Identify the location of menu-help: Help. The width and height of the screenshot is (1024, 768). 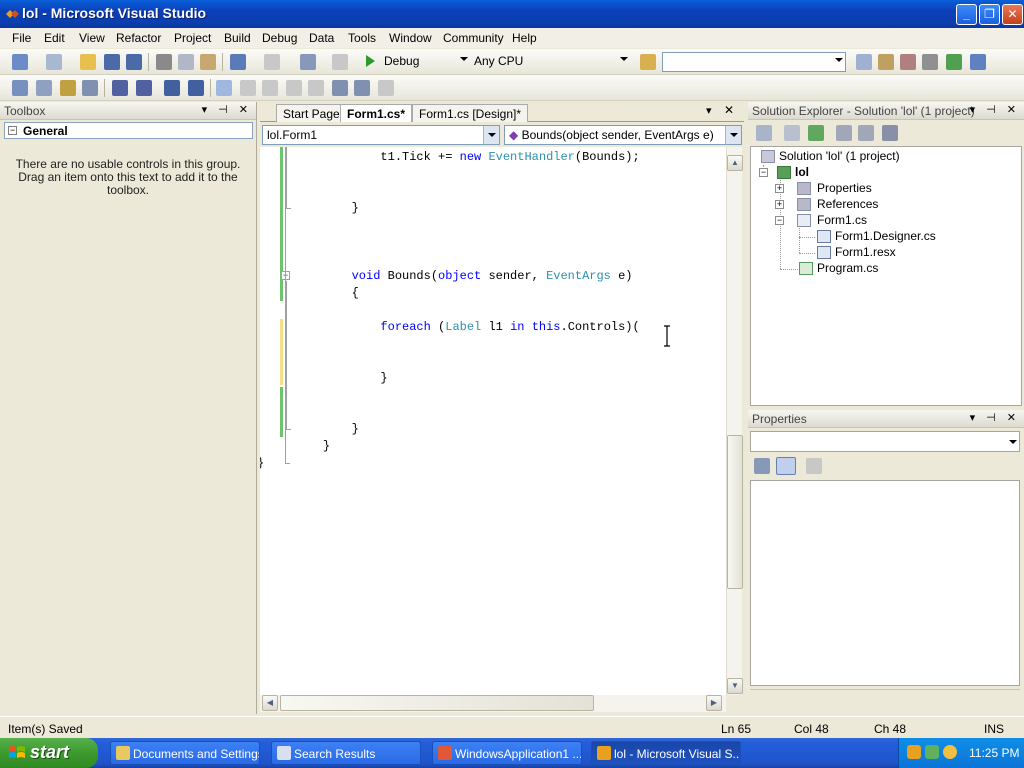
(524, 36).